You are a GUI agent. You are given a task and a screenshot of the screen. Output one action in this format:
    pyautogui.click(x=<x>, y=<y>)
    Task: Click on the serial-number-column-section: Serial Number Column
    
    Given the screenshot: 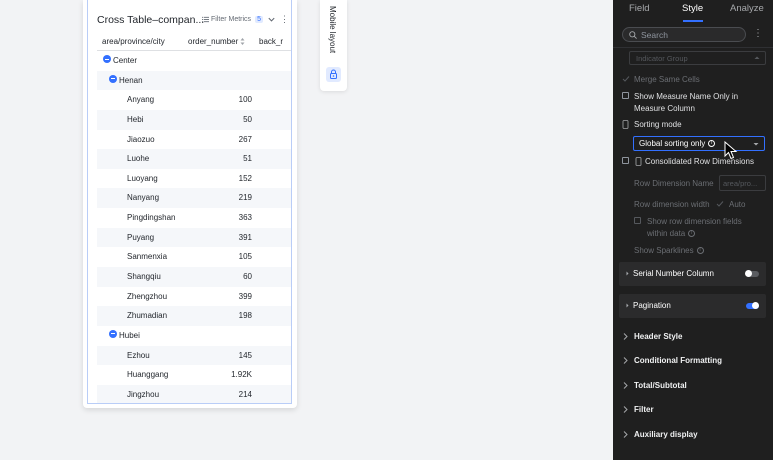 What is the action you would take?
    pyautogui.click(x=692, y=274)
    